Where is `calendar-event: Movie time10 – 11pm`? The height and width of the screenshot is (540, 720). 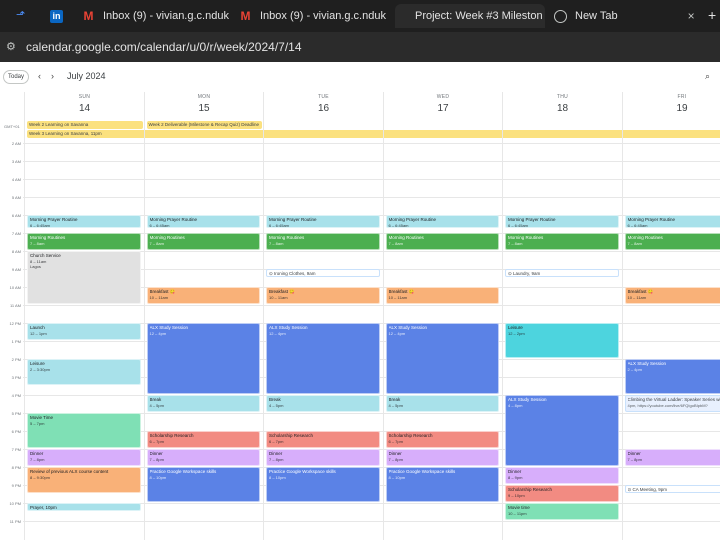 calendar-event: Movie time10 – 11pm is located at coordinates (562, 511).